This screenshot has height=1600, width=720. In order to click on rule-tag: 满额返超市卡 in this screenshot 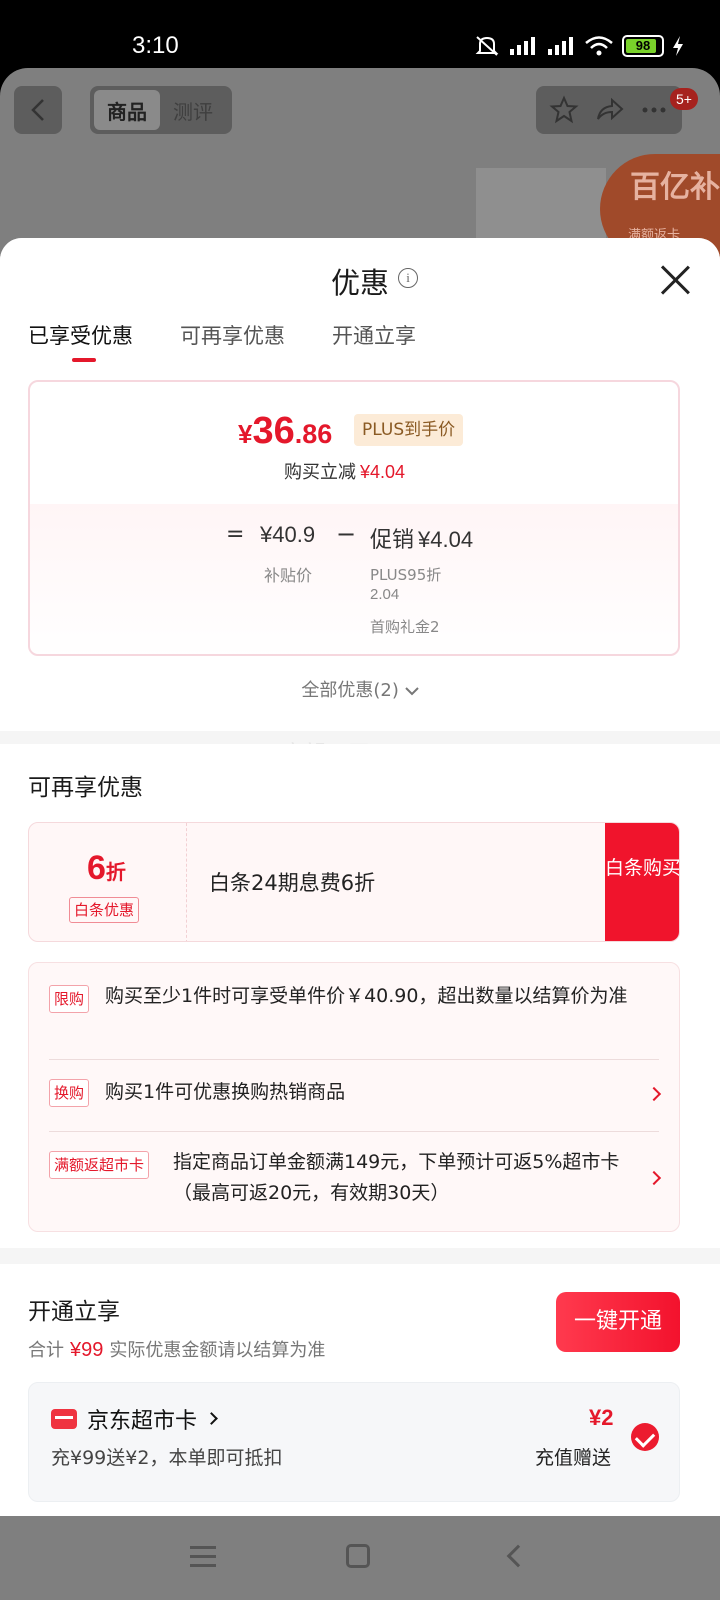, I will do `click(99, 1165)`.